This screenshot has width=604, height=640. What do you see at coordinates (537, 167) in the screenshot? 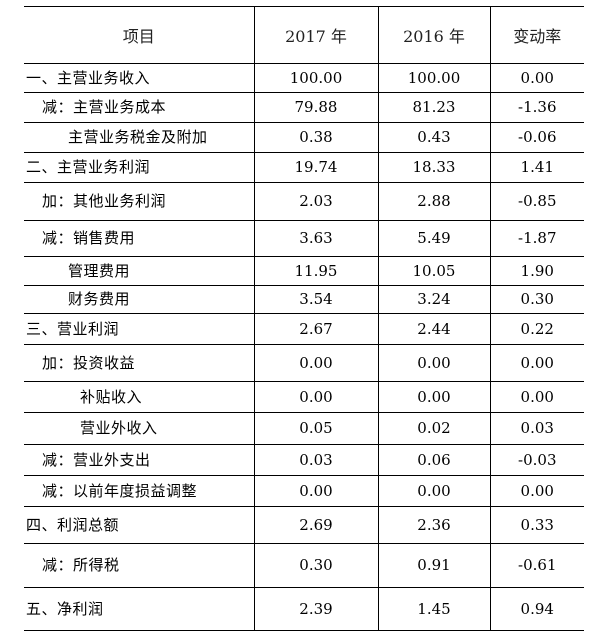
I see `cell-change: 1.41` at bounding box center [537, 167].